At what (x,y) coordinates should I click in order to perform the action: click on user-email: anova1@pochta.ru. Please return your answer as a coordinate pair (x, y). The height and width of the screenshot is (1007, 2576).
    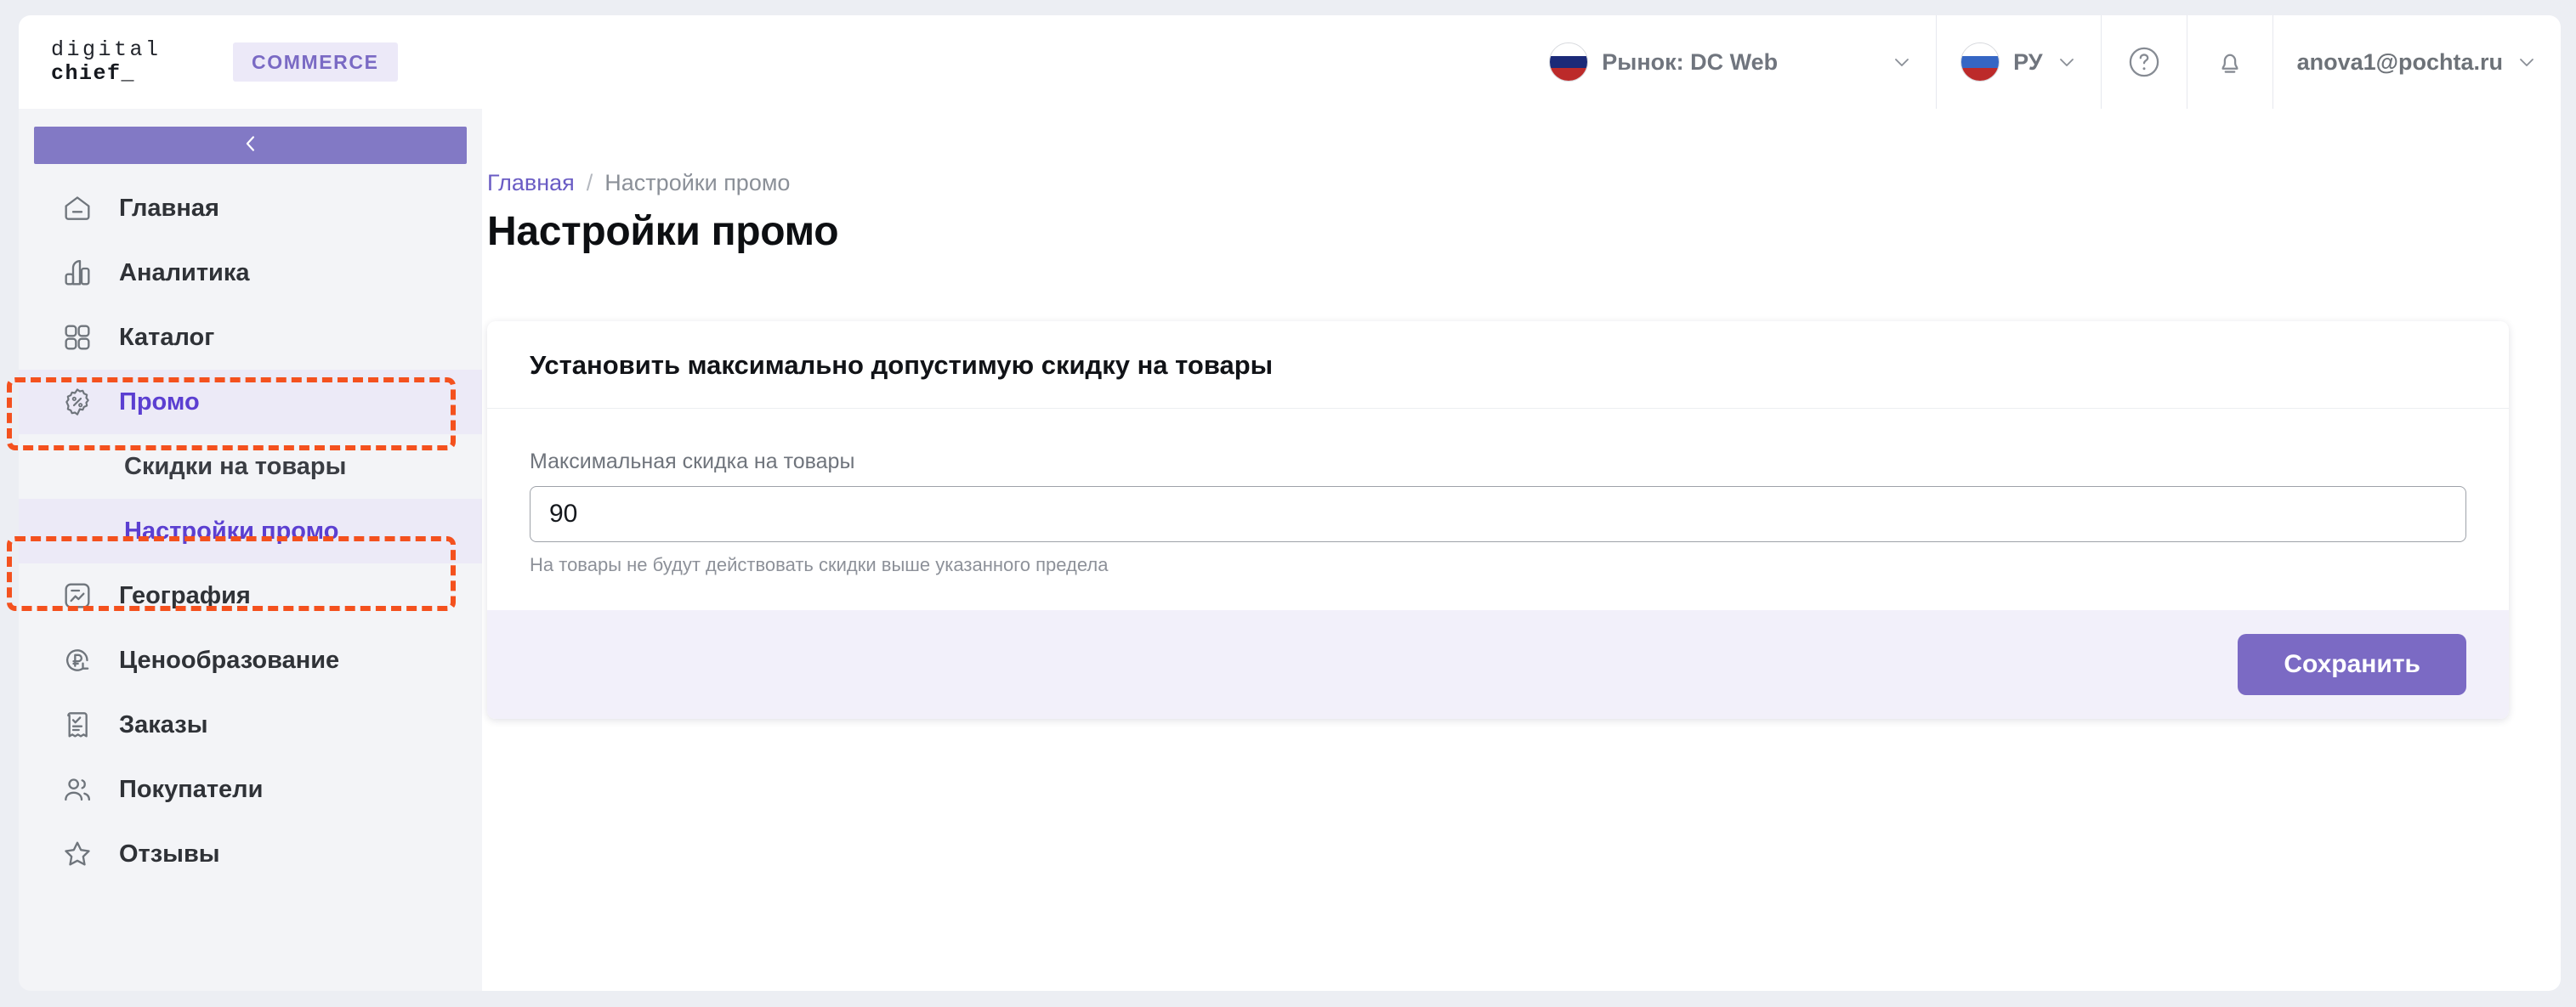
    Looking at the image, I should click on (2400, 62).